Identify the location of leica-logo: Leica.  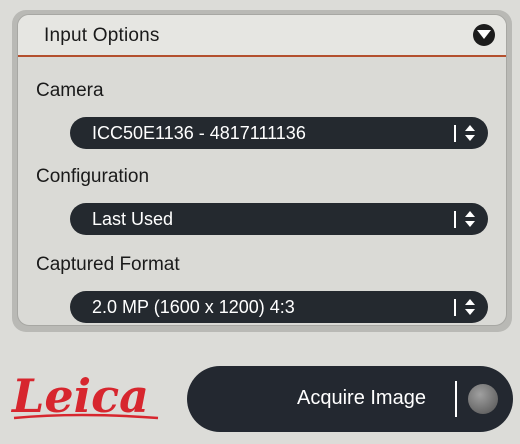
(84, 396).